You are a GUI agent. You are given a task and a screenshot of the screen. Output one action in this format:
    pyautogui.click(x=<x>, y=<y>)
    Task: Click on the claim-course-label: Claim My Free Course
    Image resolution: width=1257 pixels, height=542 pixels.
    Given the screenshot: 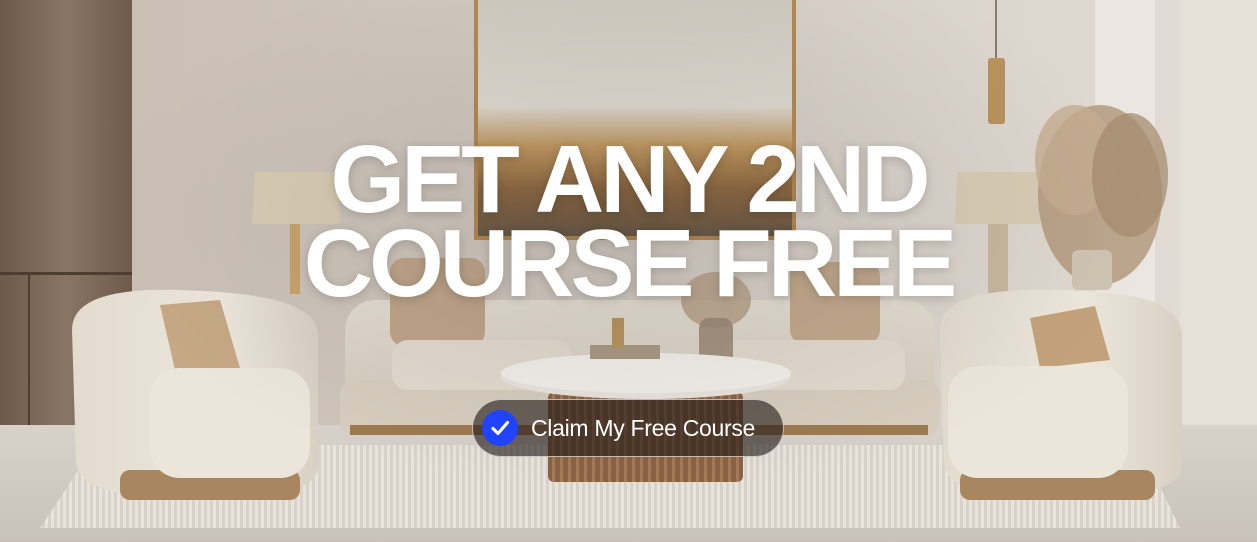 What is the action you would take?
    pyautogui.click(x=643, y=427)
    